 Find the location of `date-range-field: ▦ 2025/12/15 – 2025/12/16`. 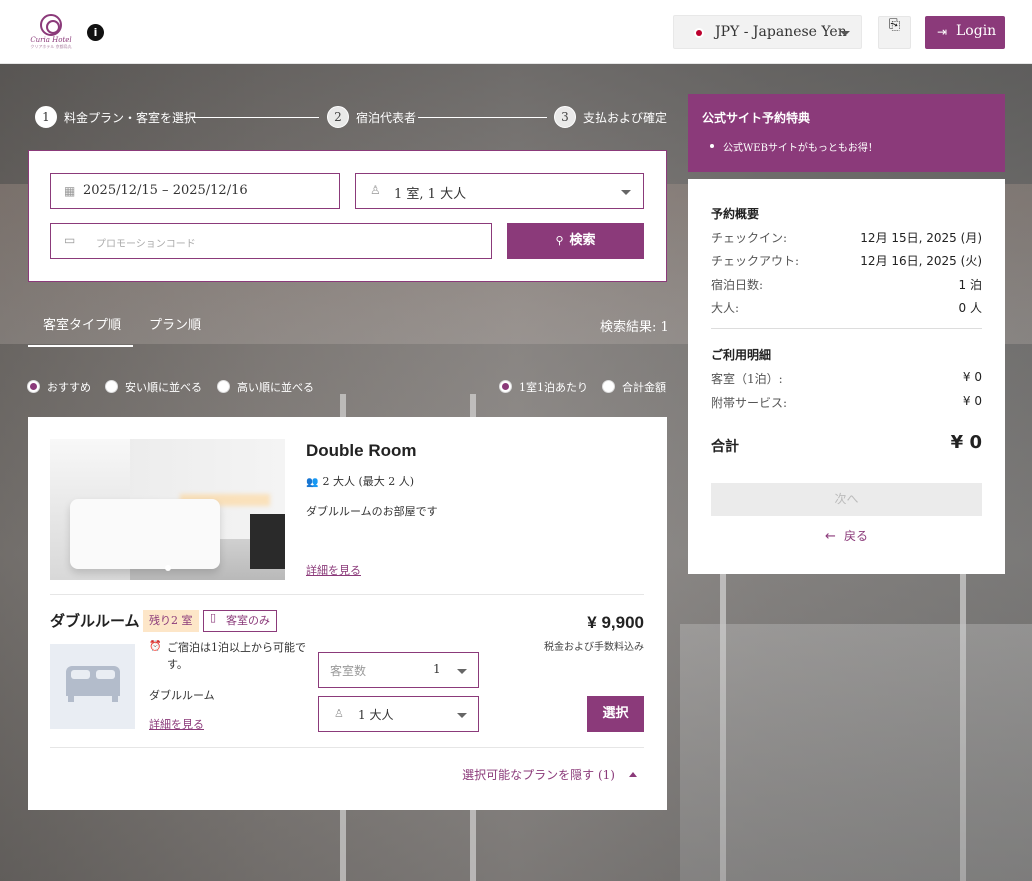

date-range-field: ▦ 2025/12/15 – 2025/12/16 is located at coordinates (195, 191).